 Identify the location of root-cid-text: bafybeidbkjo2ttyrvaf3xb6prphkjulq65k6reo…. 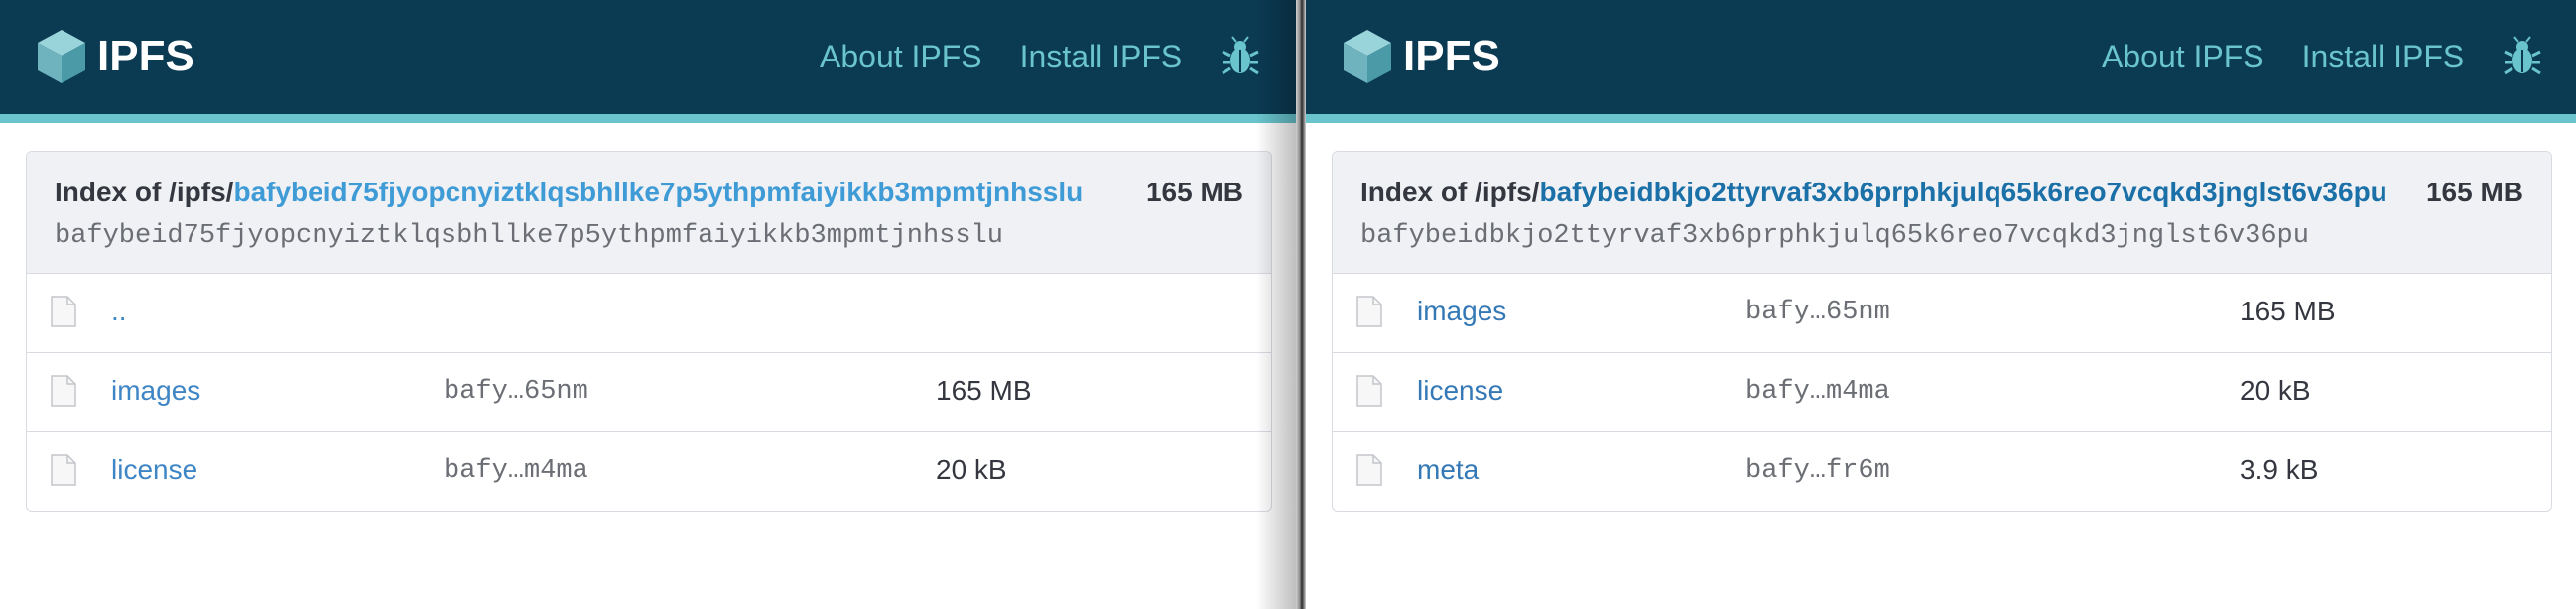
(1835, 236).